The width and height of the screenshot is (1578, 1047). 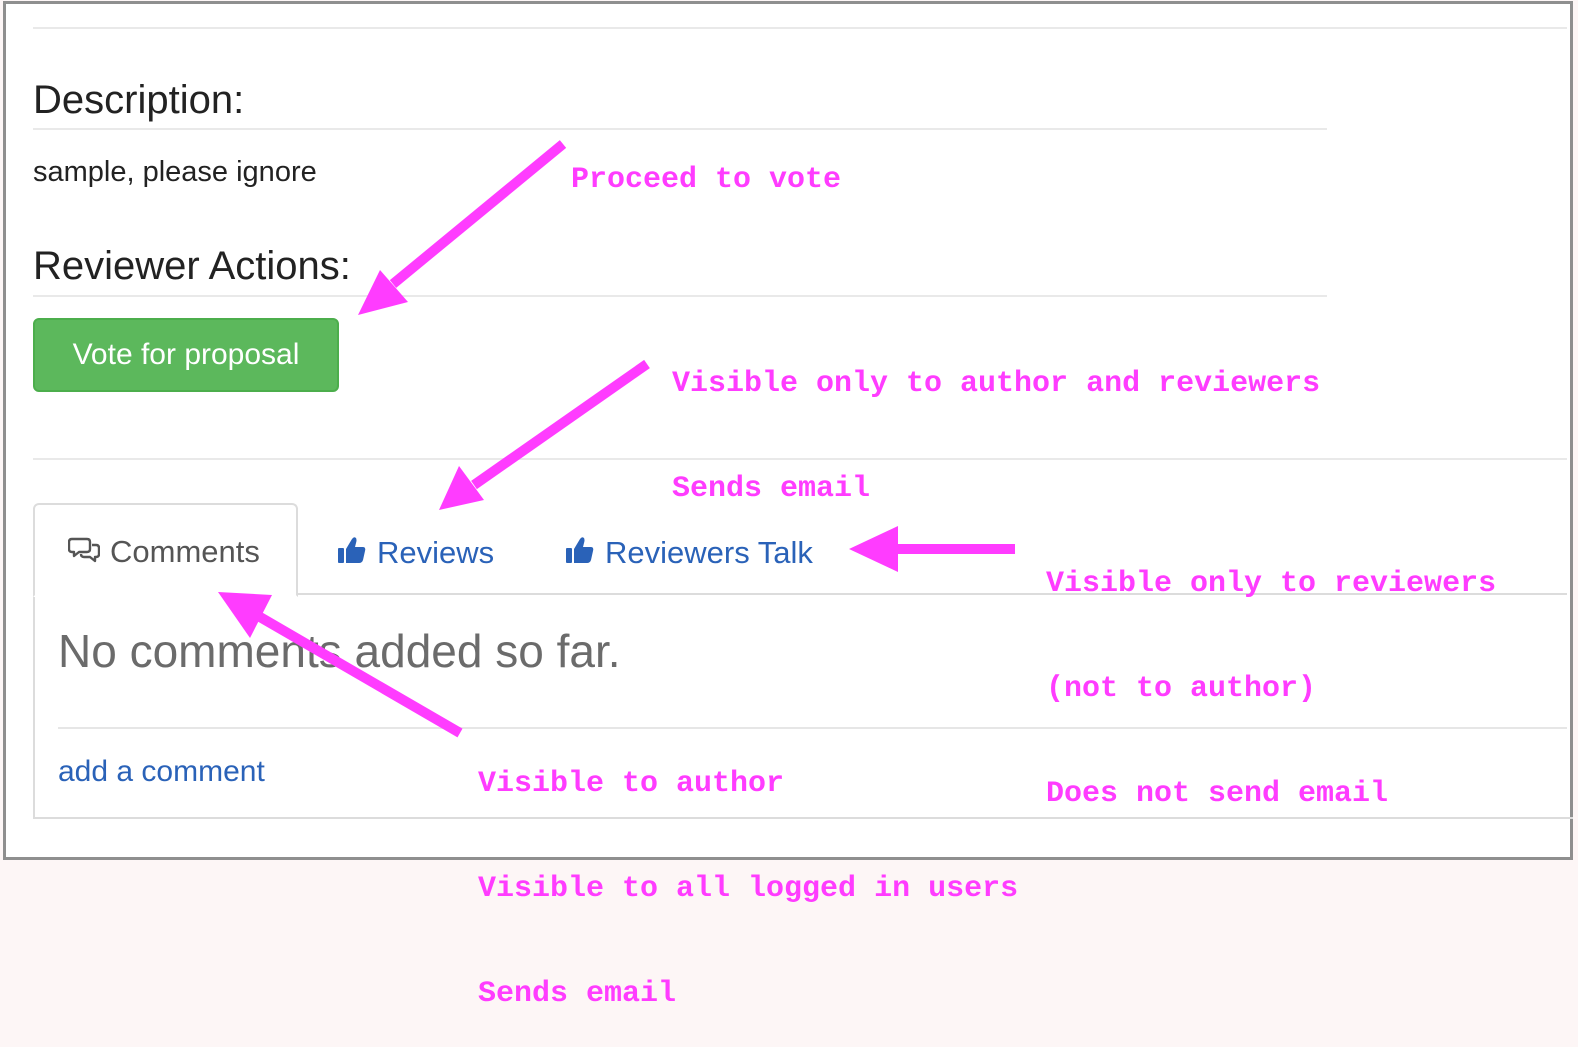 I want to click on tab-comments-label: Comments, so click(x=185, y=551).